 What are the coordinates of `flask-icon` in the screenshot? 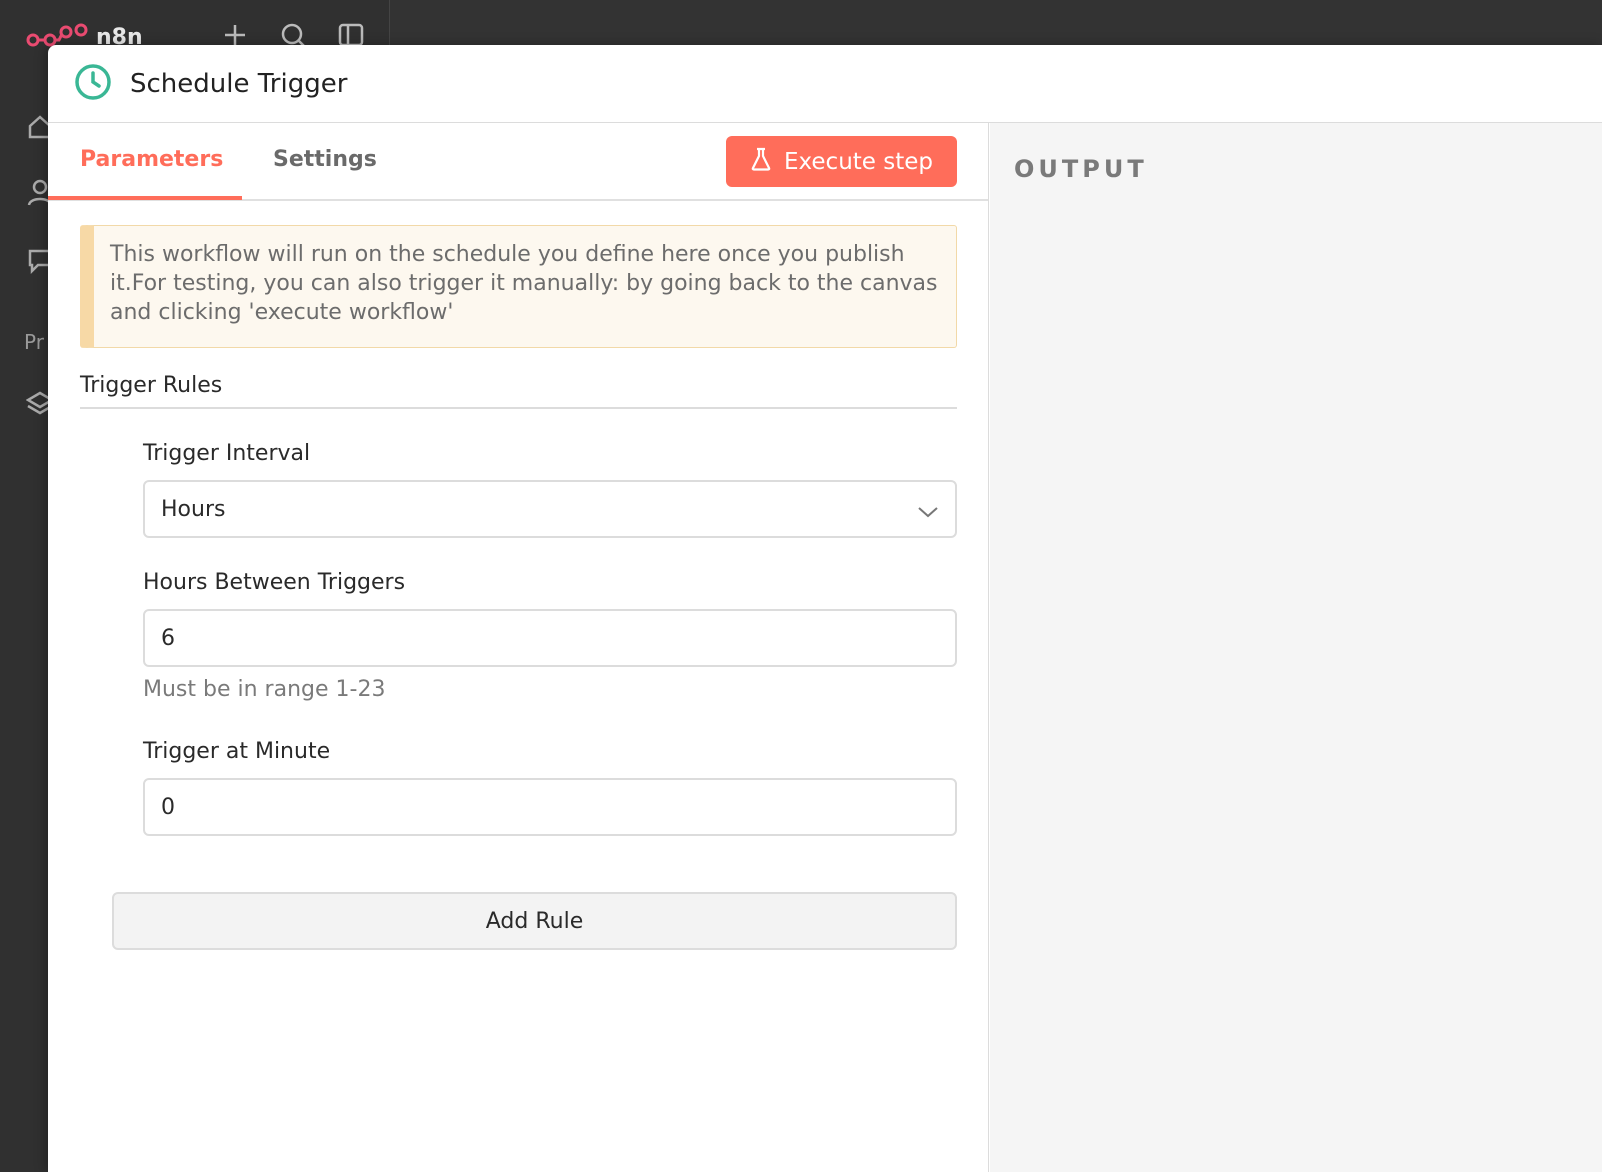 It's located at (761, 162).